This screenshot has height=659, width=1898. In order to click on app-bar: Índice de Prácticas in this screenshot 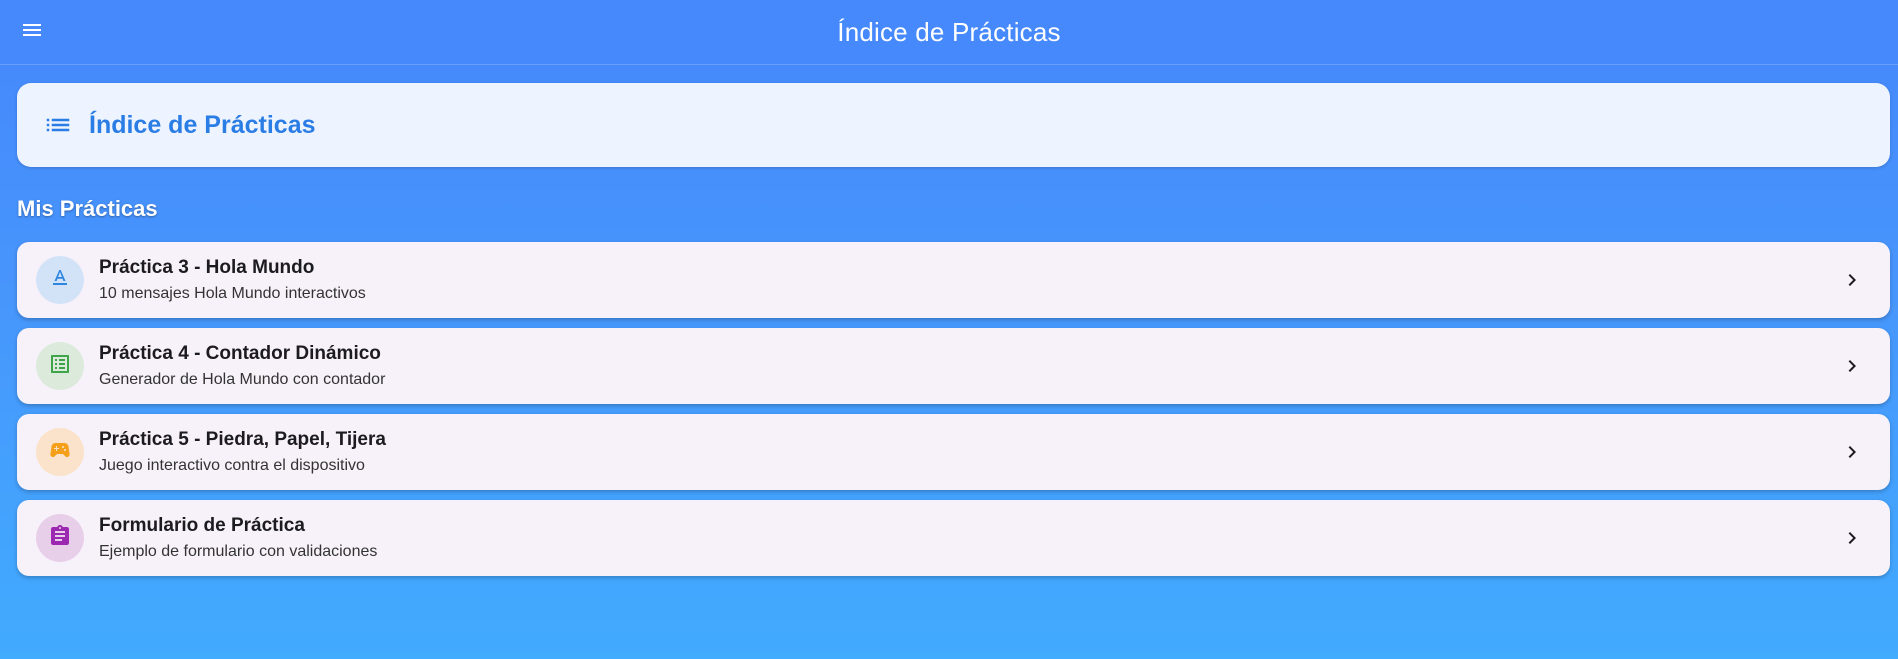, I will do `click(949, 32)`.